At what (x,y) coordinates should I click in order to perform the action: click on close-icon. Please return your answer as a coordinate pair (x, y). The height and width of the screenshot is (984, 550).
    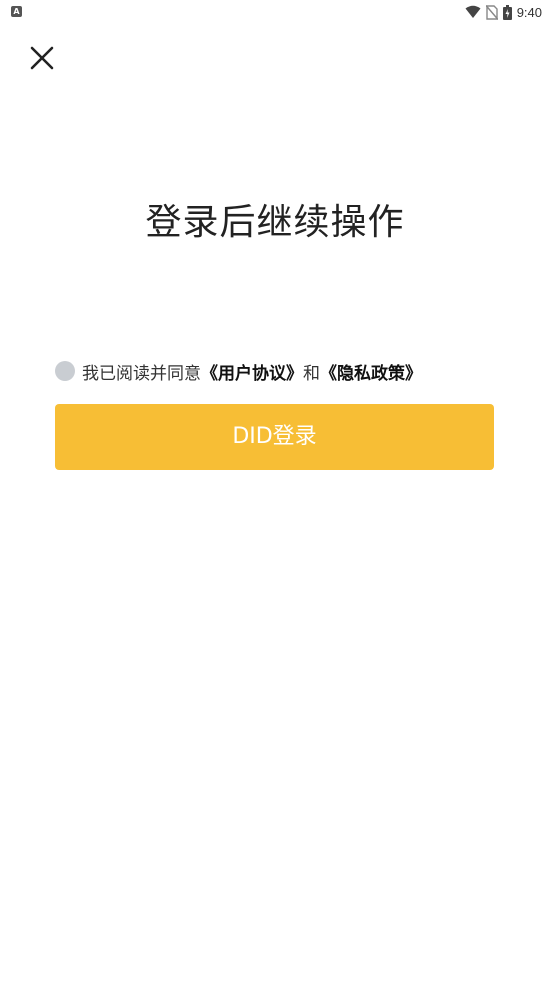
    Looking at the image, I should click on (42, 58).